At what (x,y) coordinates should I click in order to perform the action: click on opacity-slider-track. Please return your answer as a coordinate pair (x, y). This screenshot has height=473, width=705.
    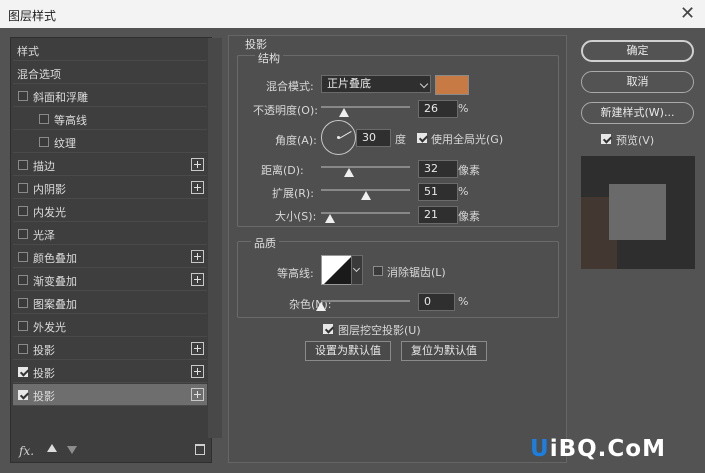
    Looking at the image, I should click on (365, 107).